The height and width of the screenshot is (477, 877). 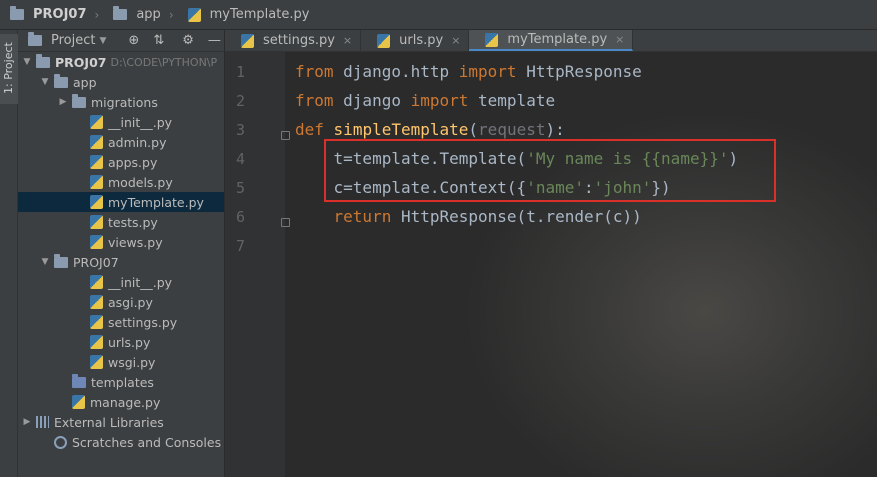 I want to click on code-token: request, so click(x=512, y=129).